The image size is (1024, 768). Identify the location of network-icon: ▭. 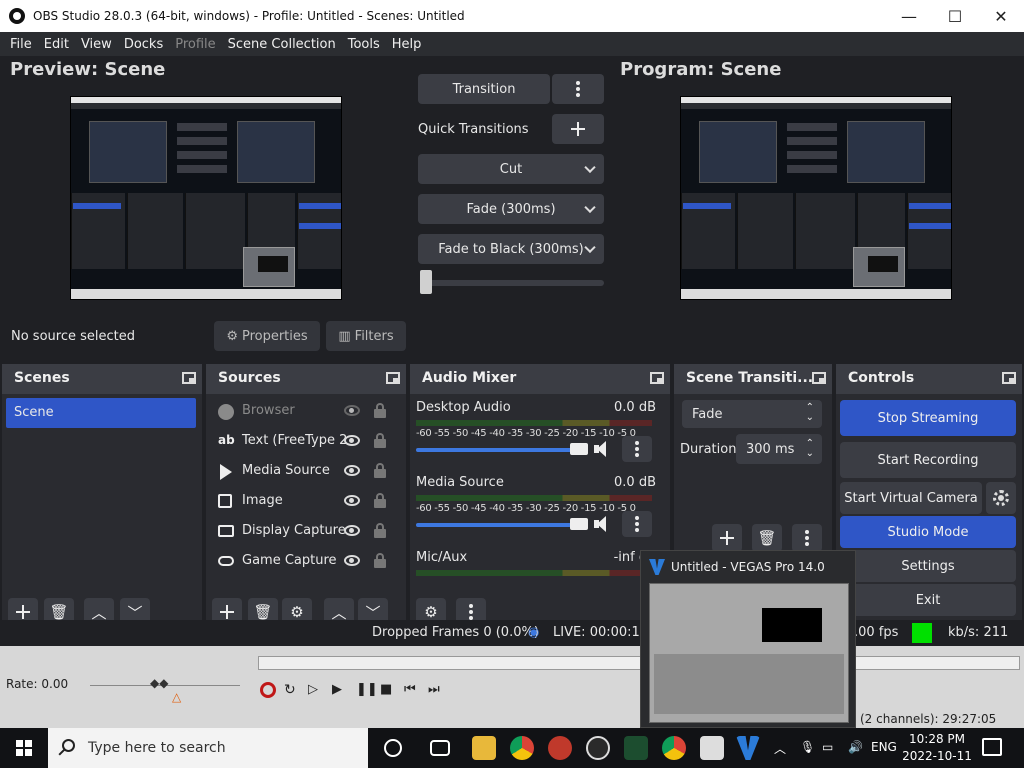
(827, 747).